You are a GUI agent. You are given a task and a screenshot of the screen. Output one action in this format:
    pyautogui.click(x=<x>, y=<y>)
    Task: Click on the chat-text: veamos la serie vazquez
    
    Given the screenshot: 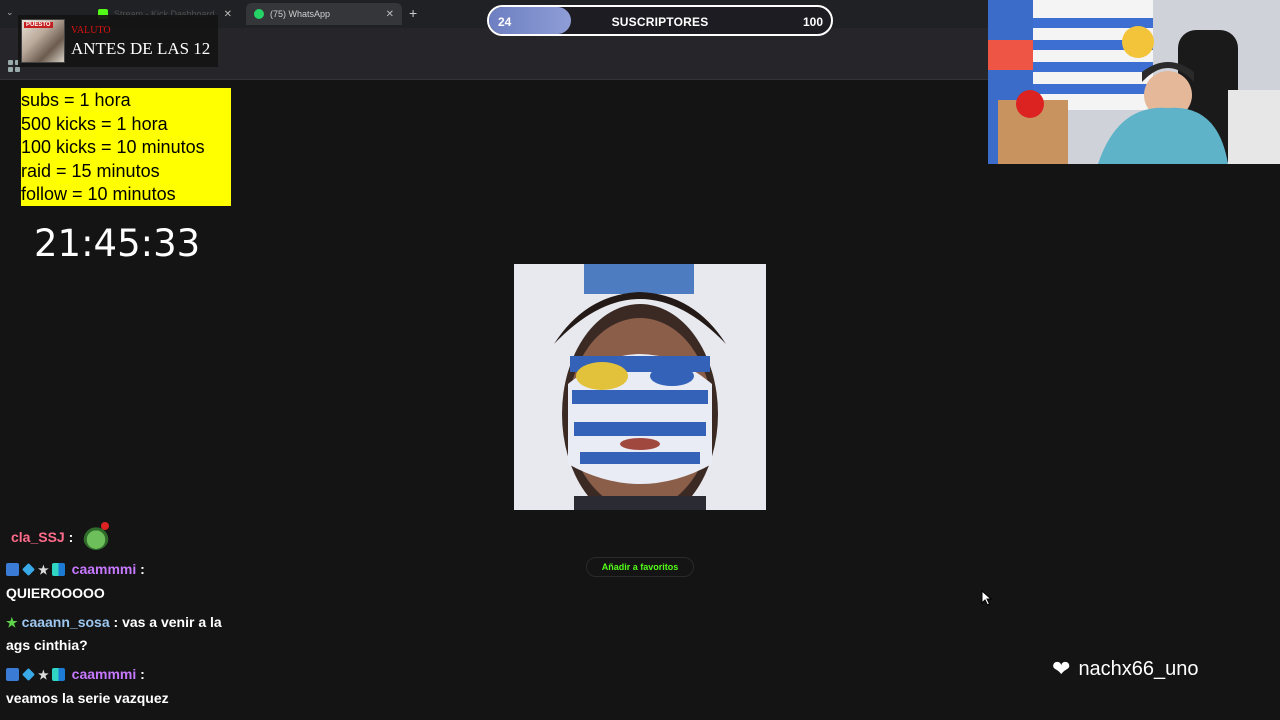 What is the action you would take?
    pyautogui.click(x=87, y=698)
    